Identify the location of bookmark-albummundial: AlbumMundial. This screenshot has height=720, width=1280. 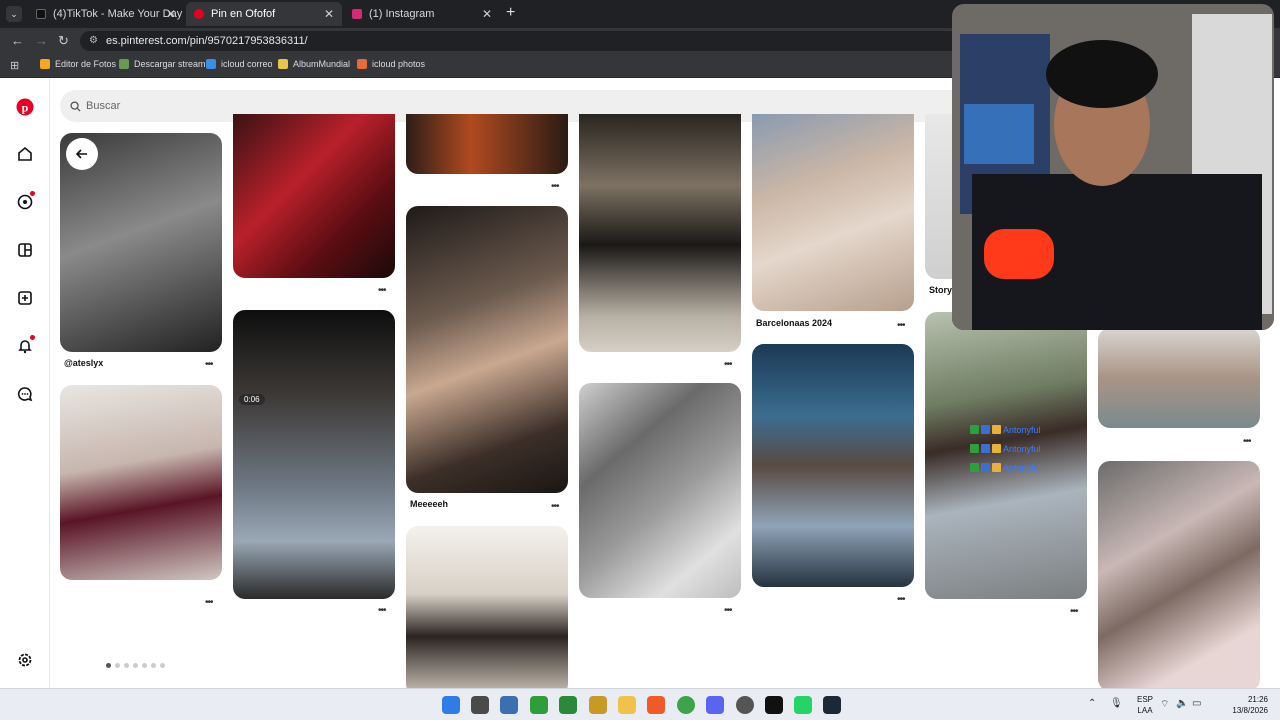
(314, 64).